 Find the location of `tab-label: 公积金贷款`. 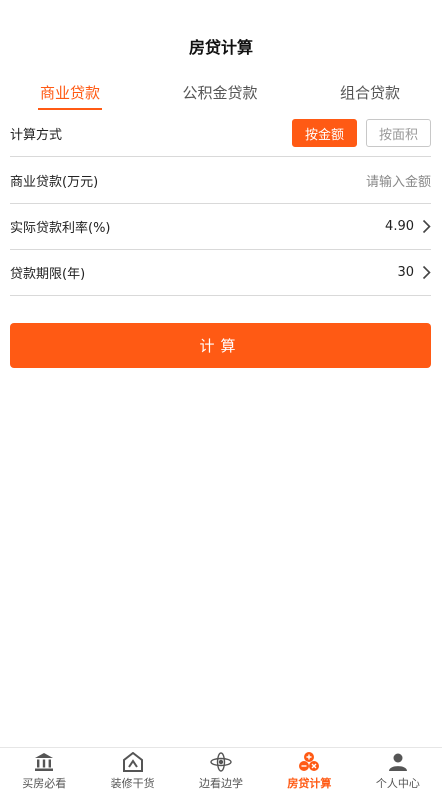

tab-label: 公积金贷款 is located at coordinates (220, 92).